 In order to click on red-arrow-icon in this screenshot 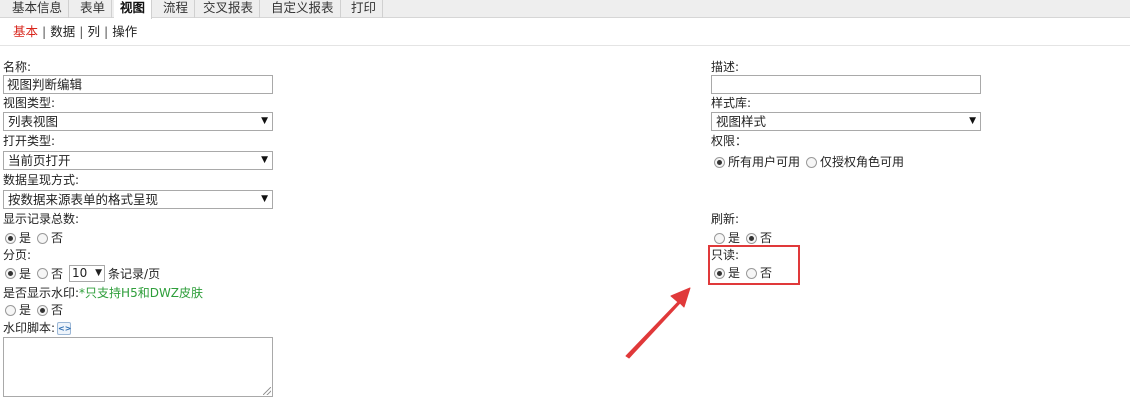, I will do `click(658, 323)`.